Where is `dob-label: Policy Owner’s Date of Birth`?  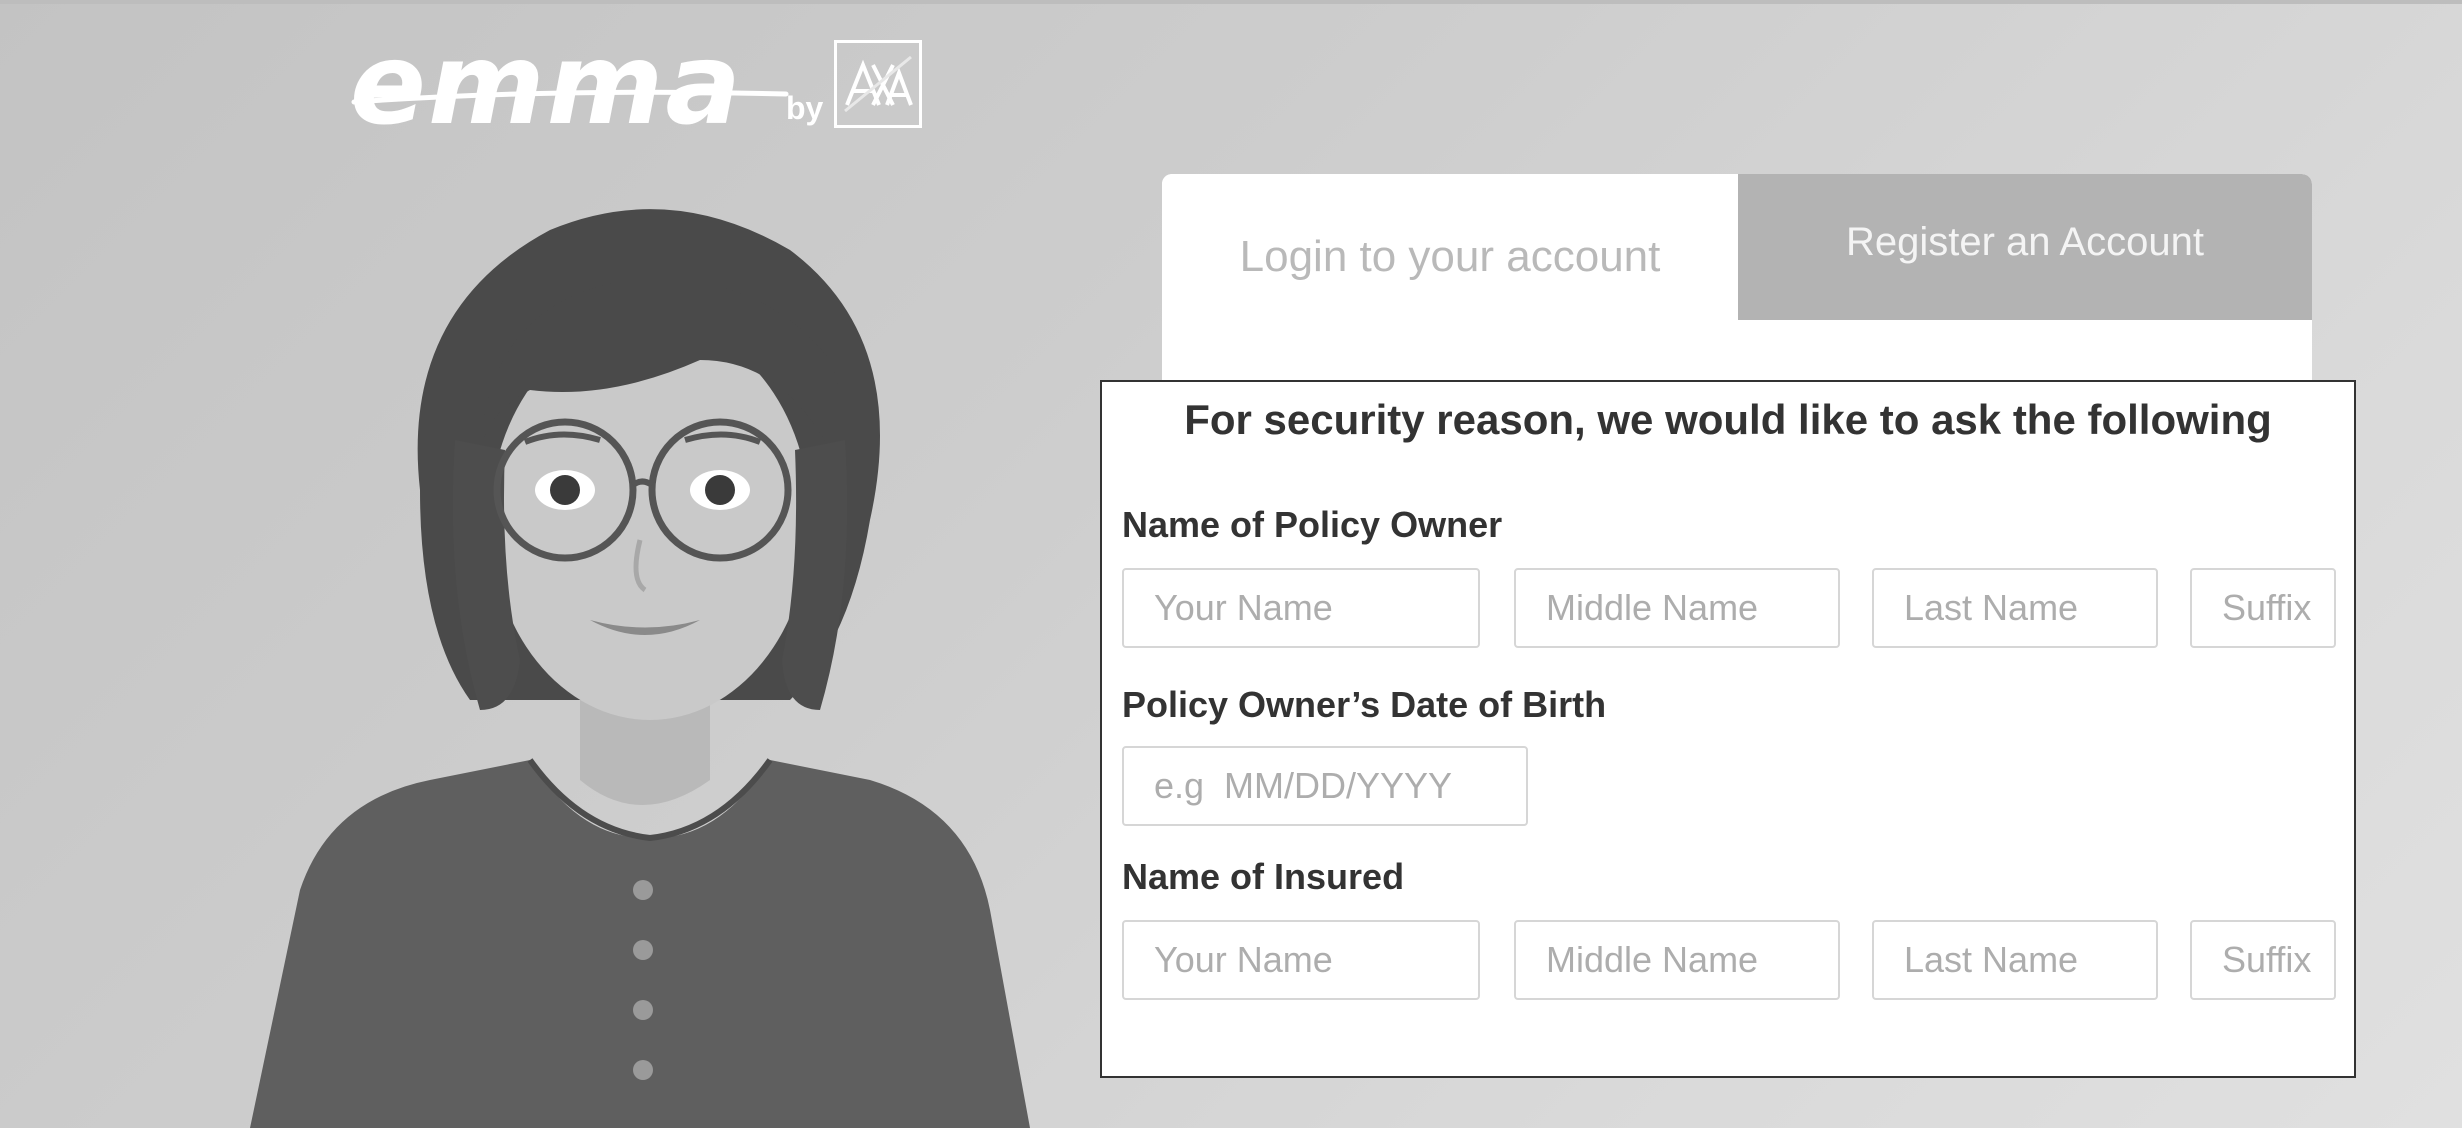
dob-label: Policy Owner’s Date of Birth is located at coordinates (1364, 704).